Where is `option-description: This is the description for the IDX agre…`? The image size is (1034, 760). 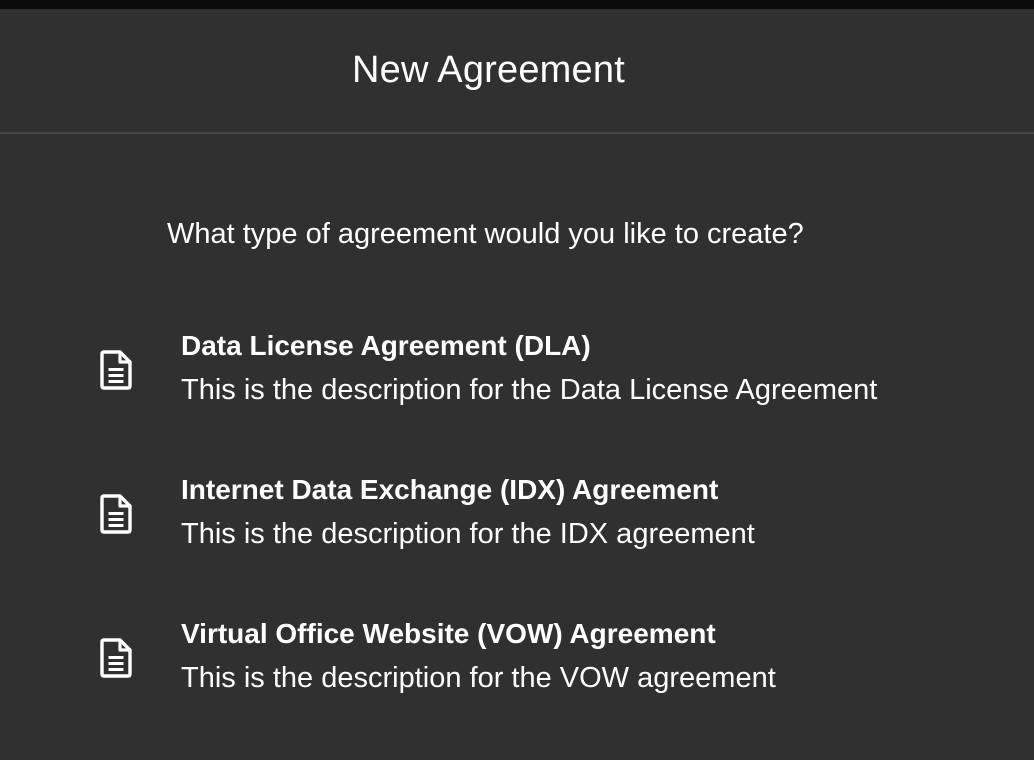 option-description: This is the description for the IDX agre… is located at coordinates (468, 534).